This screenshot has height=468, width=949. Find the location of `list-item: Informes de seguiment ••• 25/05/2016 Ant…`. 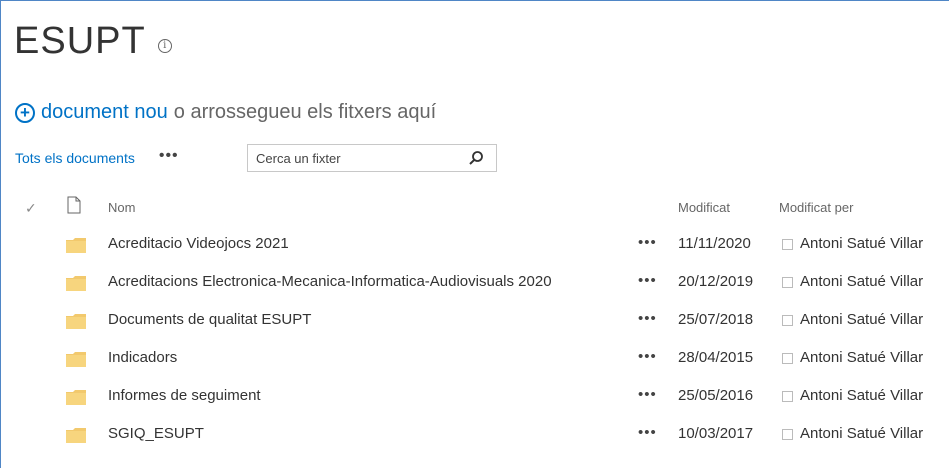

list-item: Informes de seguiment ••• 25/05/2016 Ant… is located at coordinates (475, 396).